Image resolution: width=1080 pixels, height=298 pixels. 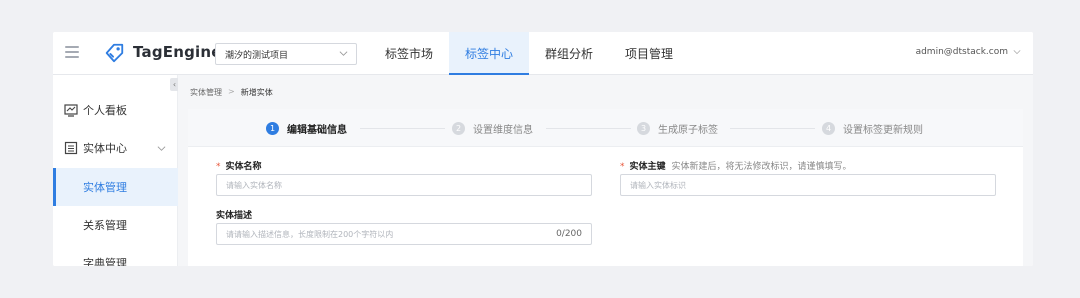 I want to click on label-text: 实体描述, so click(x=234, y=216).